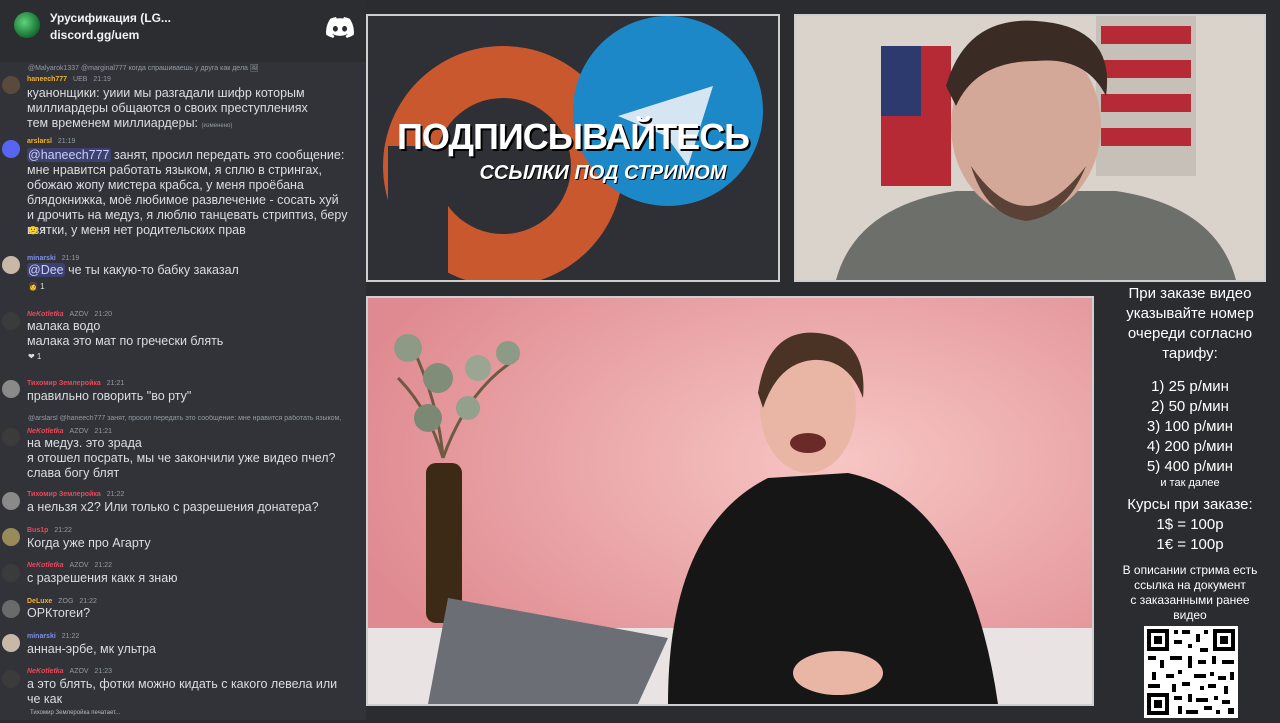 The height and width of the screenshot is (723, 1280). I want to click on user-mention: @Dee, so click(46, 270).